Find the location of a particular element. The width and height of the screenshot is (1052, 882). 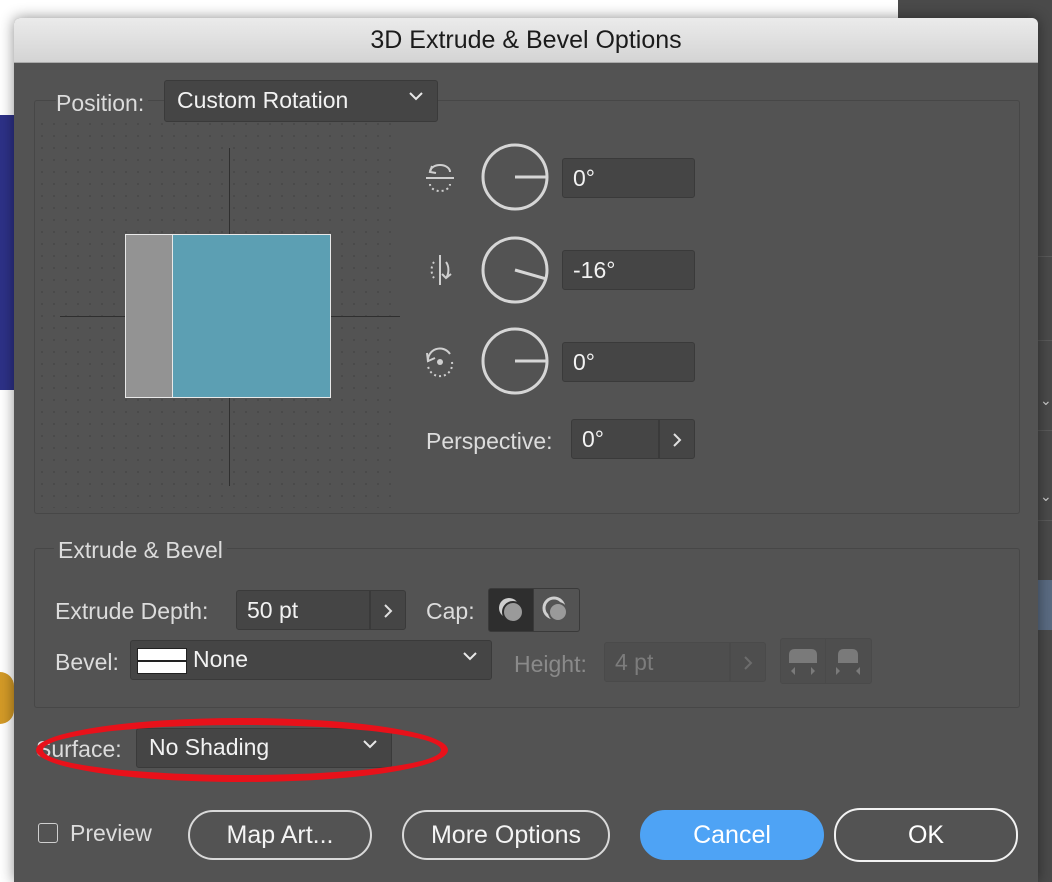

extrude-depth-value: 50 pt is located at coordinates (273, 610).